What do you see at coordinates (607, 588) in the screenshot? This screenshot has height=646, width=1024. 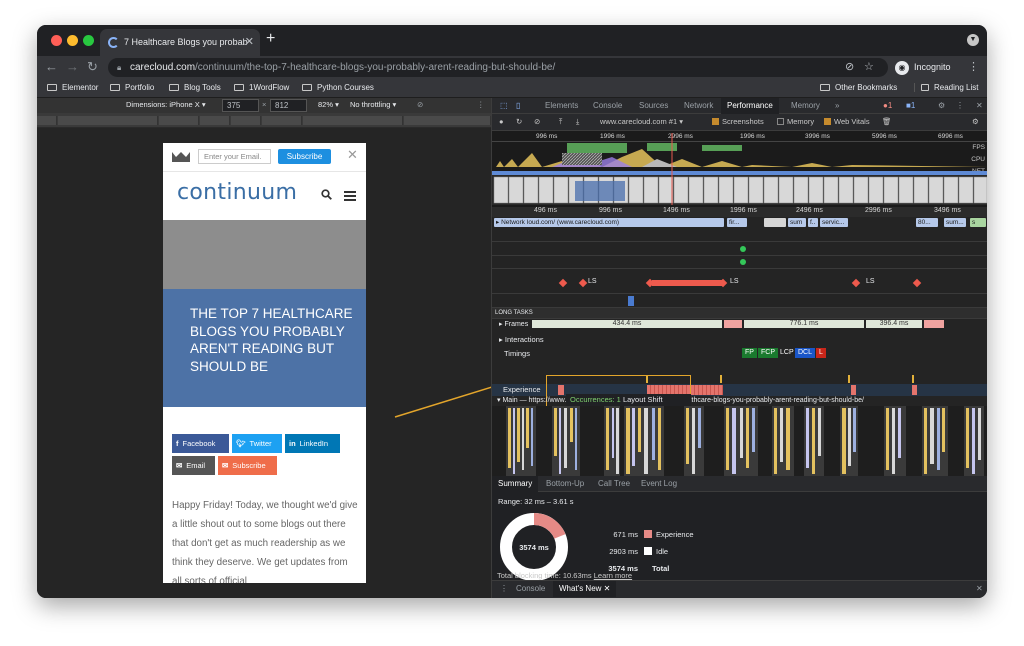 I see `close-icon: ✕` at bounding box center [607, 588].